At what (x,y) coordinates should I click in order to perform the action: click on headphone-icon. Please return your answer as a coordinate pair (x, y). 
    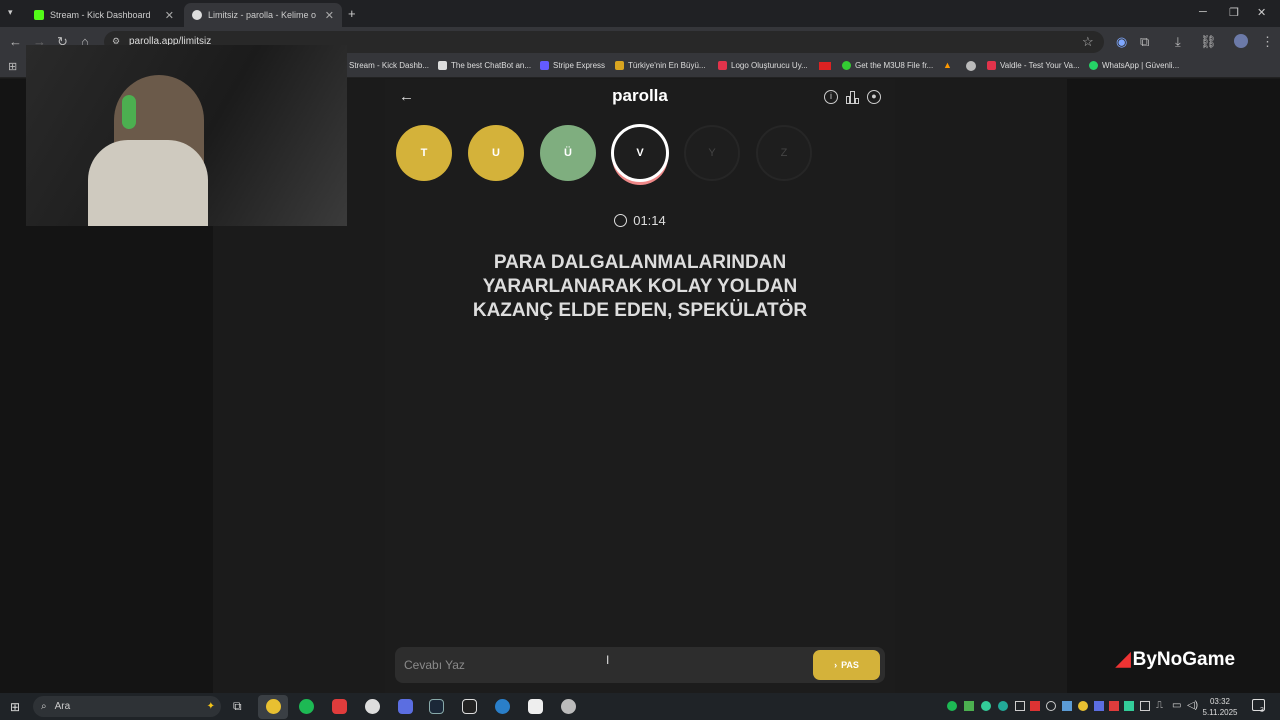
    Looking at the image, I should click on (129, 112).